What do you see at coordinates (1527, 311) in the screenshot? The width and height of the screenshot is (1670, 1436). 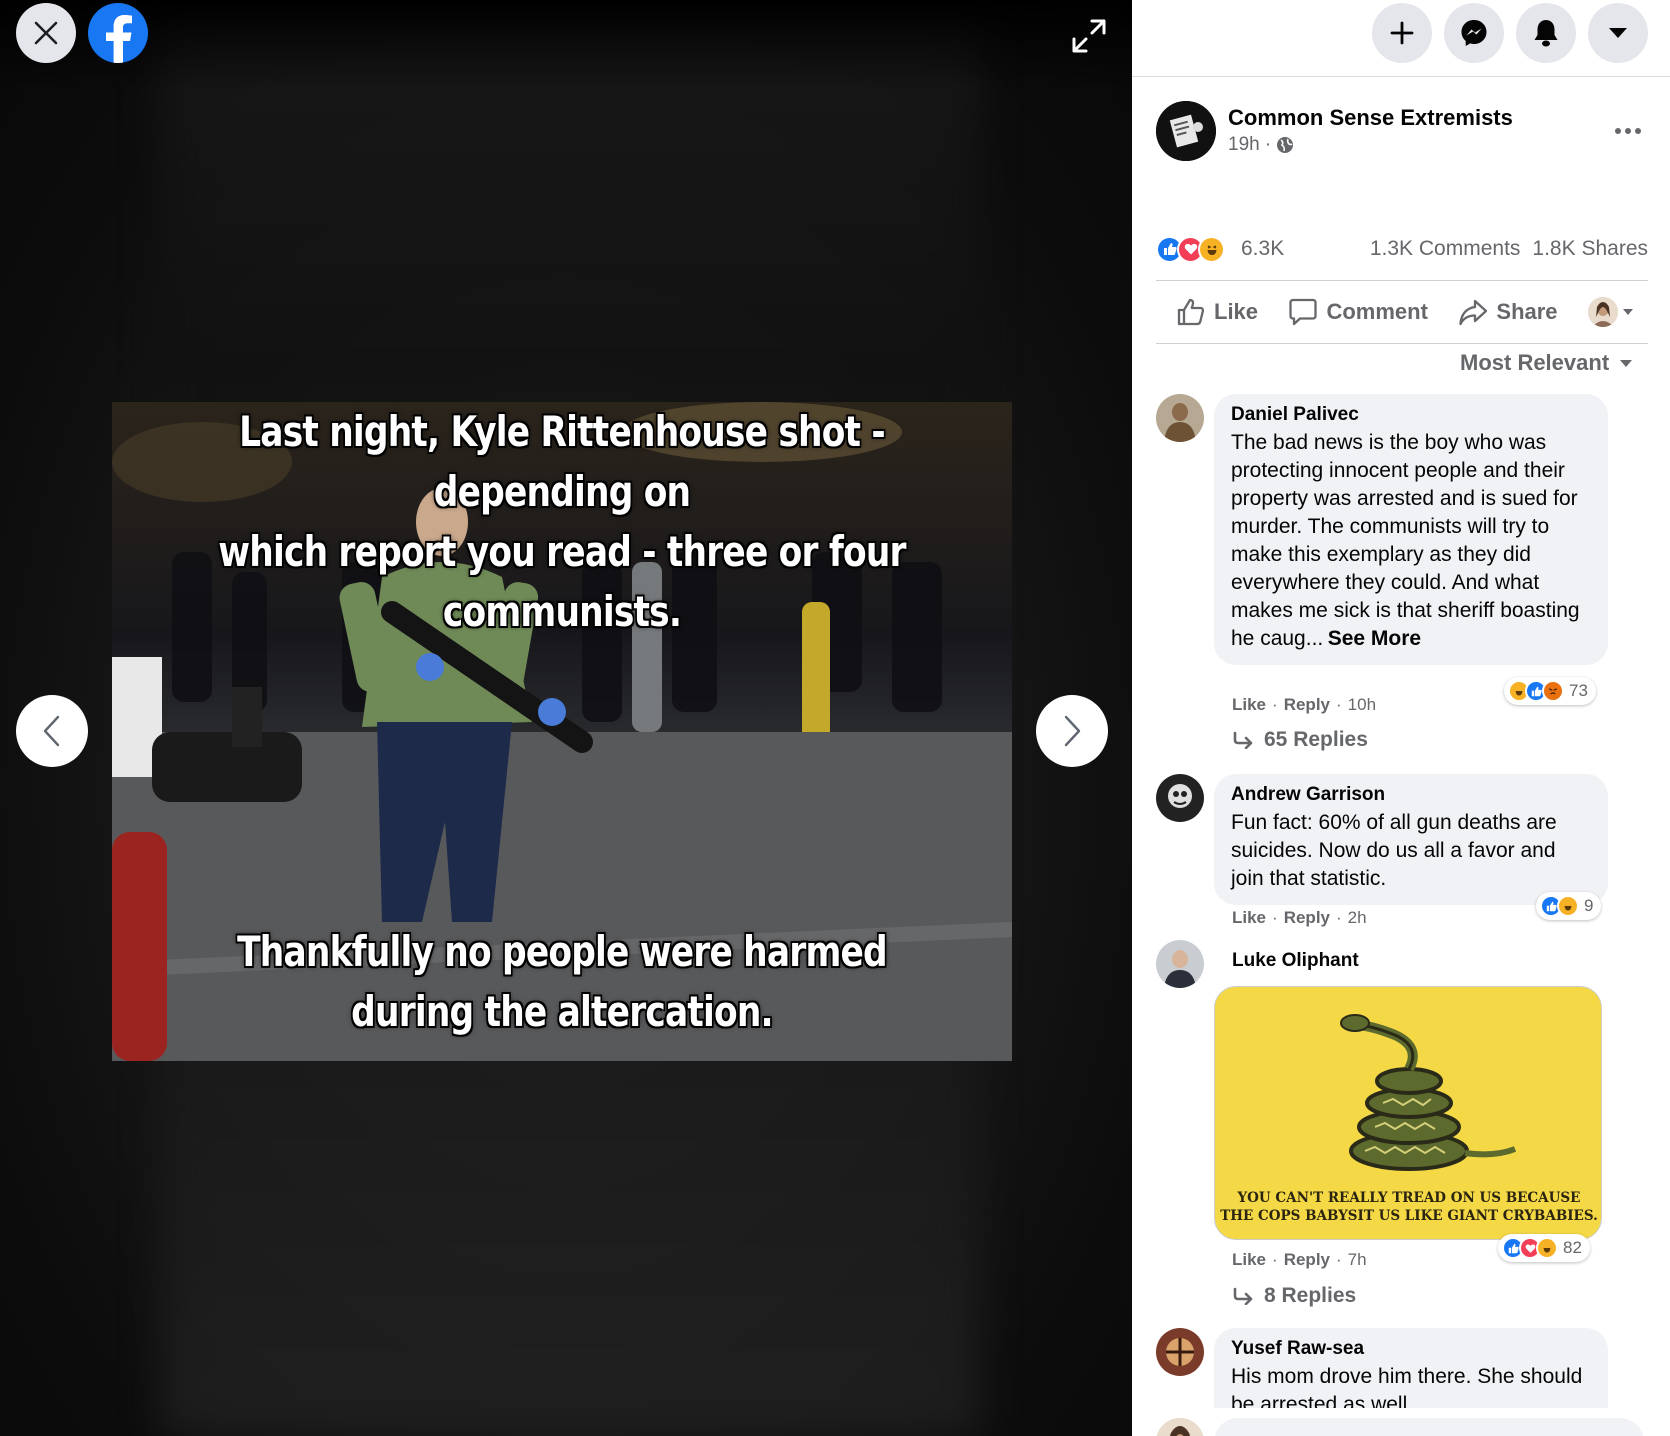 I see `share-label: Share` at bounding box center [1527, 311].